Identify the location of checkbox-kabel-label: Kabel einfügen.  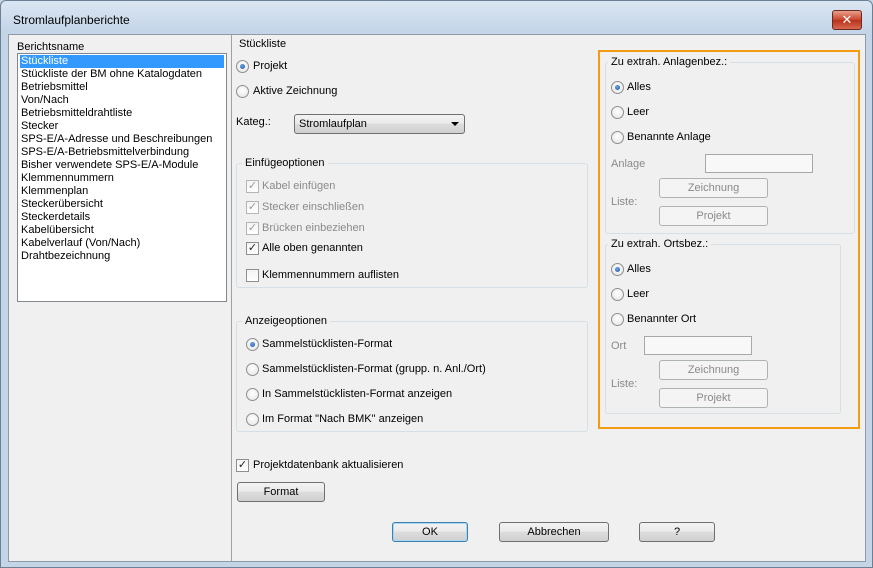
(299, 186).